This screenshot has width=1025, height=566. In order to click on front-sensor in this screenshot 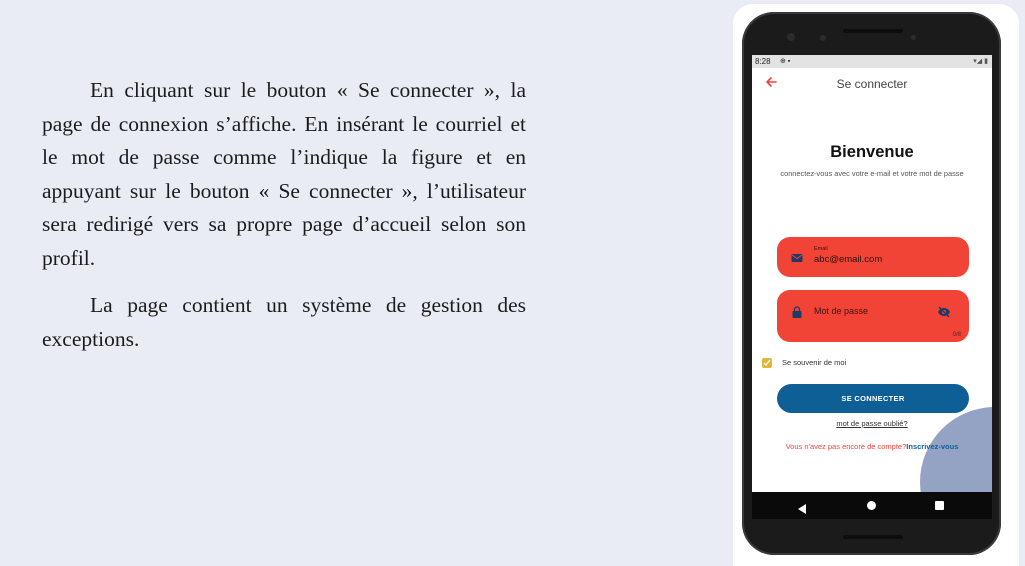, I will do `click(823, 38)`.